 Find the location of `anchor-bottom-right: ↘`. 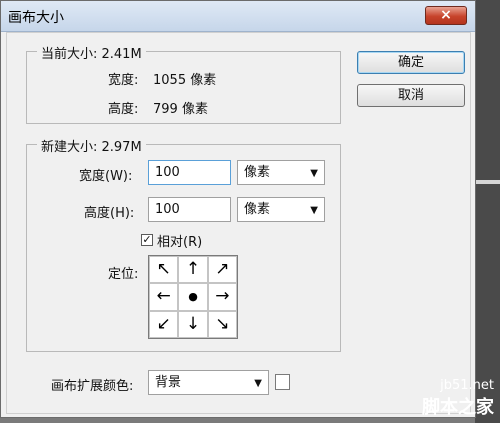

anchor-bottom-right: ↘ is located at coordinates (222, 324).